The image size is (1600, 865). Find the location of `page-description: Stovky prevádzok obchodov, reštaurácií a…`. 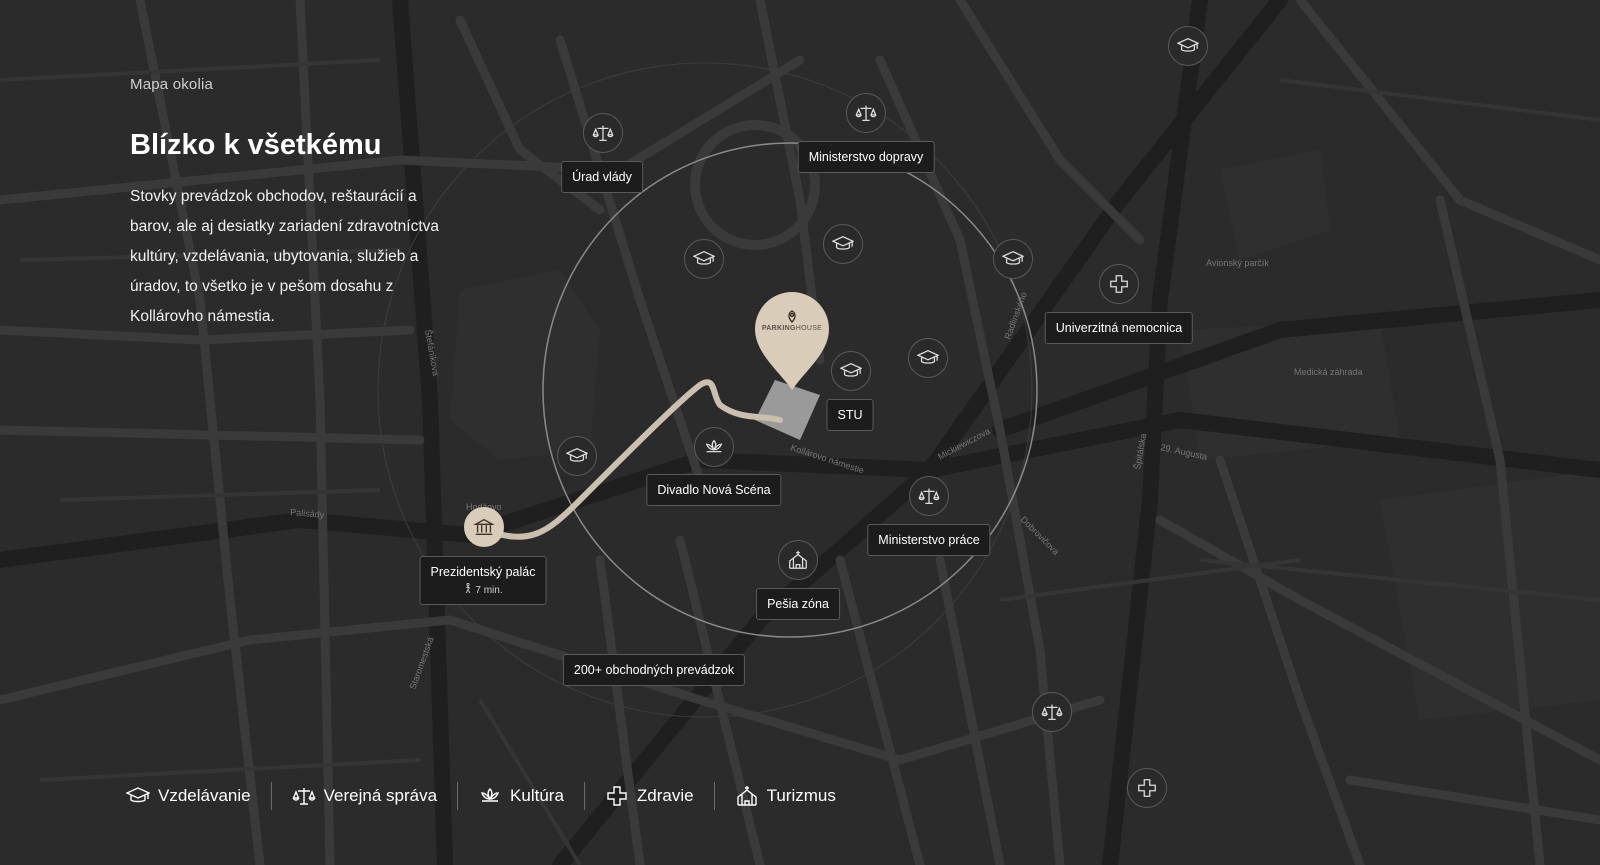

page-description: Stovky prevádzok obchodov, reštaurácií a… is located at coordinates (285, 256).